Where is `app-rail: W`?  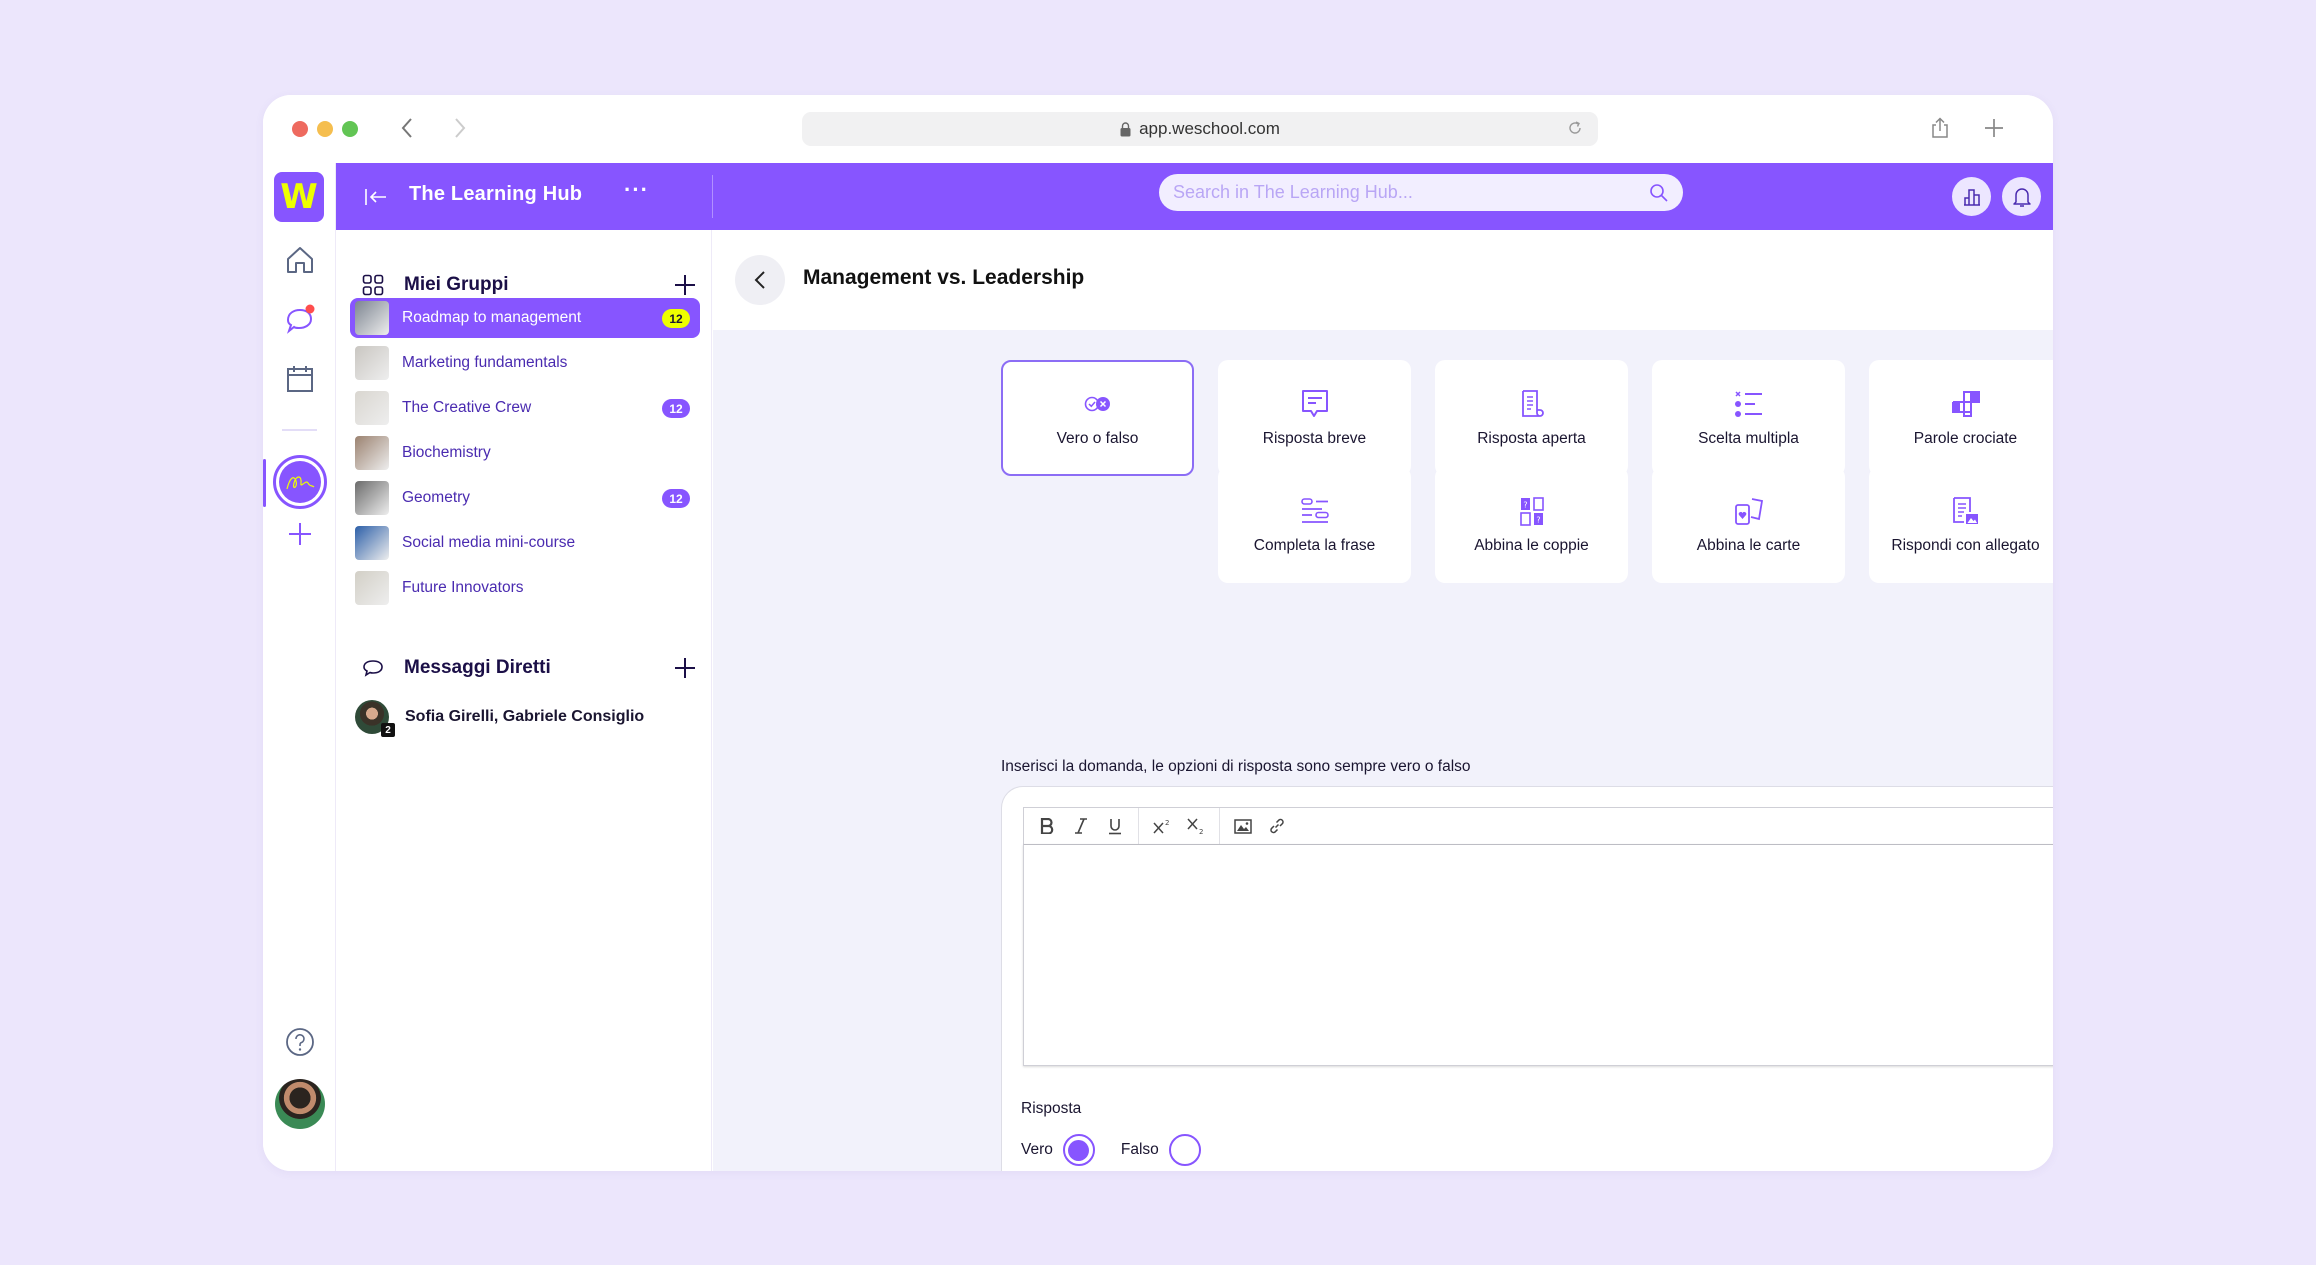 app-rail: W is located at coordinates (299, 667).